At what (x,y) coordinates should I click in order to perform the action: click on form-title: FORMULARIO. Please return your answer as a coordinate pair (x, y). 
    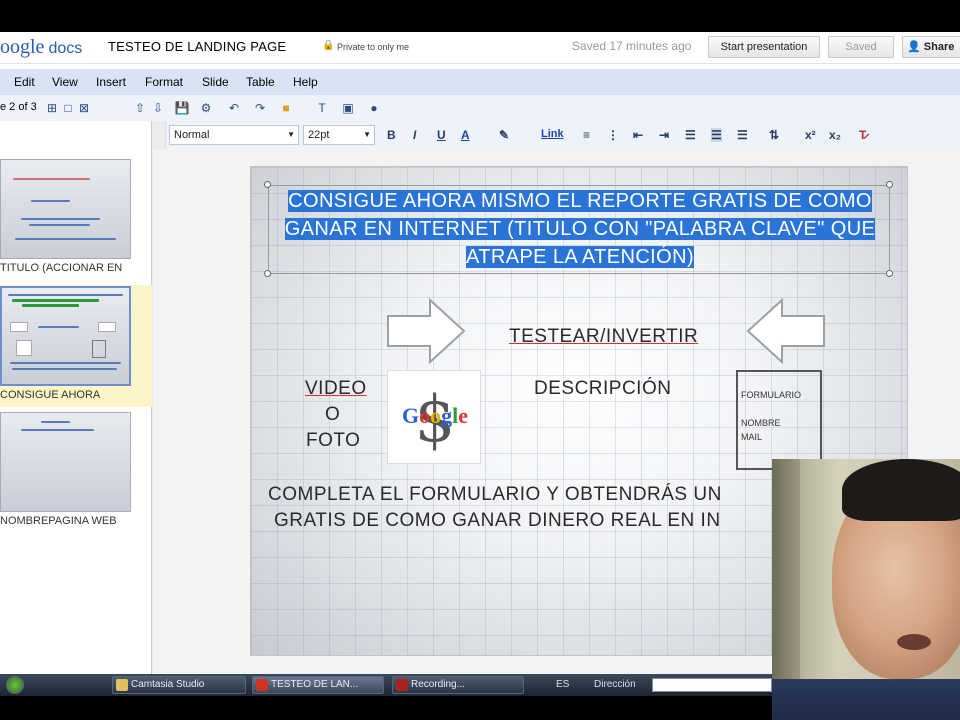
    Looking at the image, I should click on (771, 395).